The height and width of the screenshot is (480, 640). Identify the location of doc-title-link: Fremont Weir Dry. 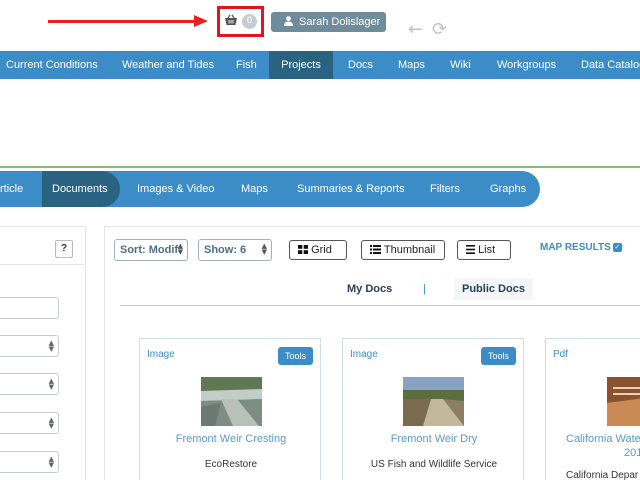
(434, 439).